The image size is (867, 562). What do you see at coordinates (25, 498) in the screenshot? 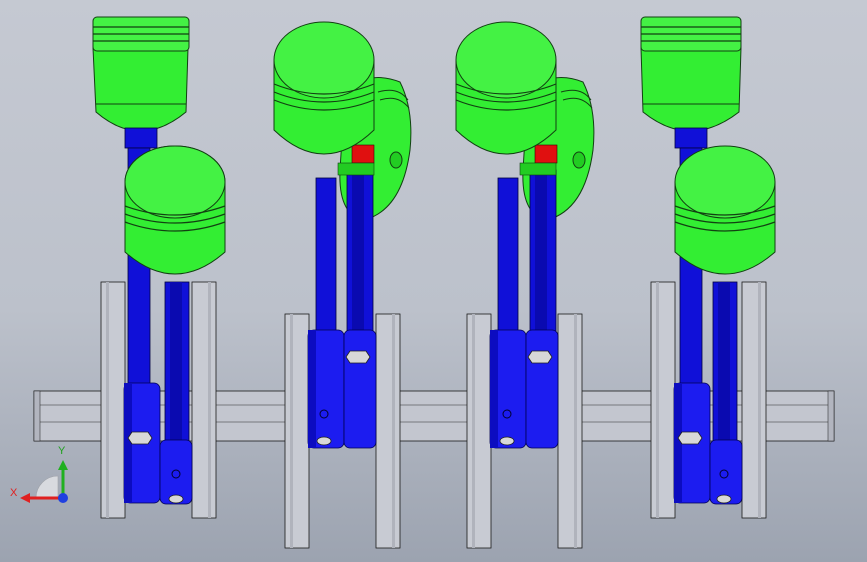
I see `x-axis-arrowhead` at bounding box center [25, 498].